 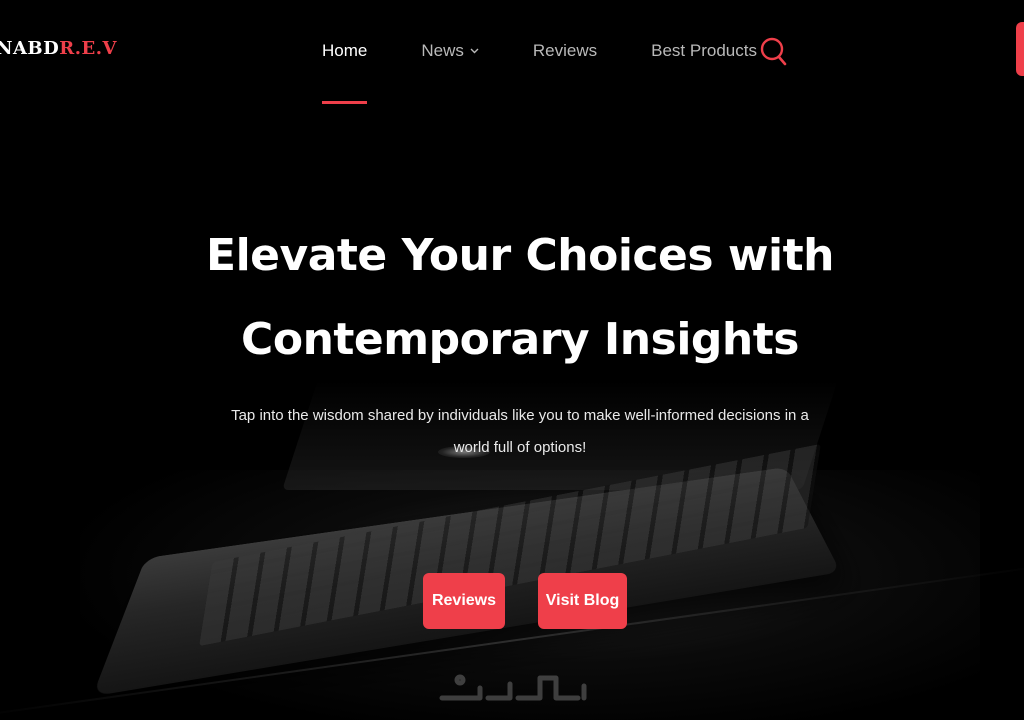 I want to click on visit-blog-button: Visit Blog, so click(x=582, y=601).